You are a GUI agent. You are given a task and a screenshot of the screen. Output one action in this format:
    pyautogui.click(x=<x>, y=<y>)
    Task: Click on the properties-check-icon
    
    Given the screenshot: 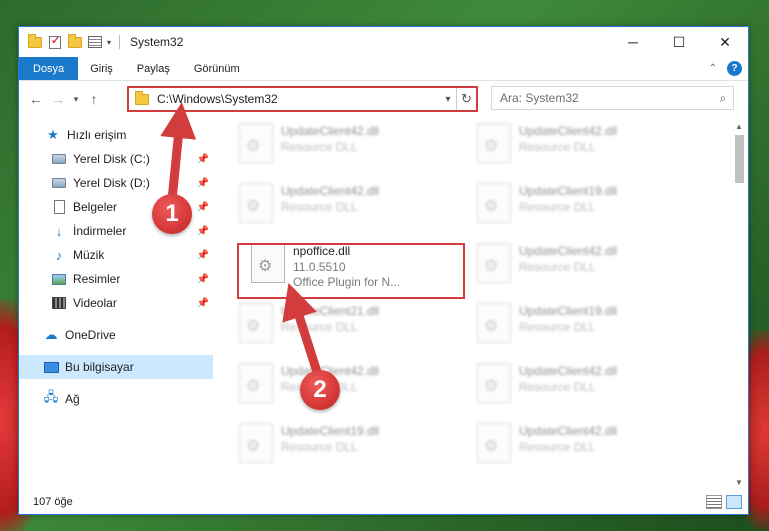 What is the action you would take?
    pyautogui.click(x=55, y=42)
    